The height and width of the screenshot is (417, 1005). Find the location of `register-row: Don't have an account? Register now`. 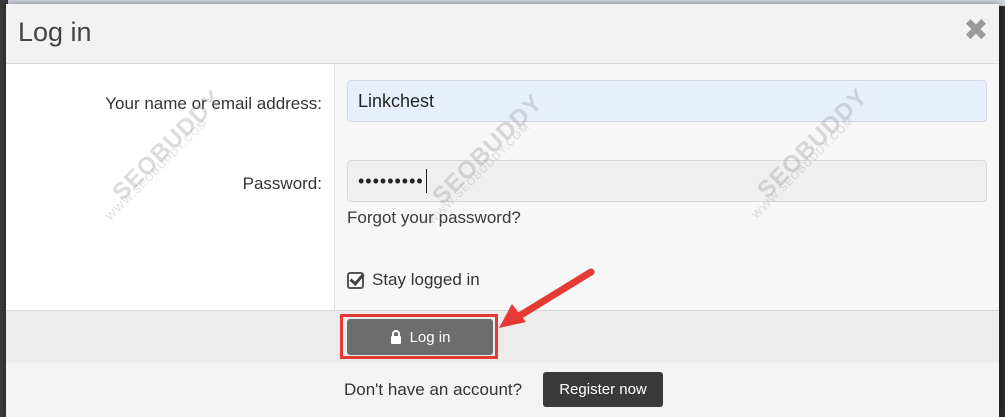

register-row: Don't have an account? Register now is located at coordinates (502, 390).